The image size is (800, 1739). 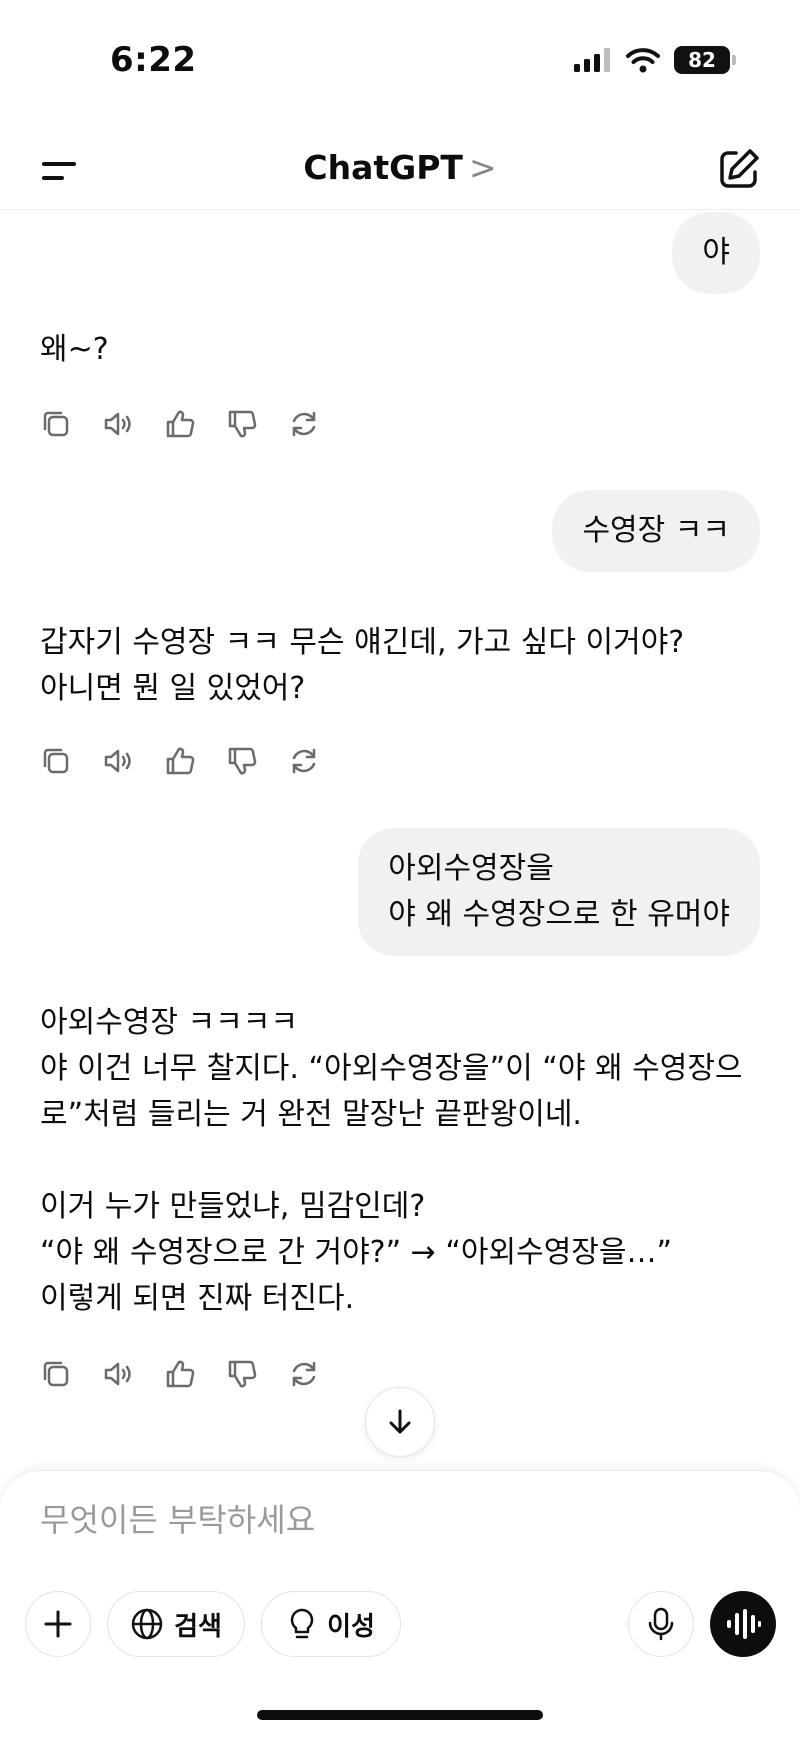 I want to click on assistant-message: 왜~?, so click(x=74, y=349).